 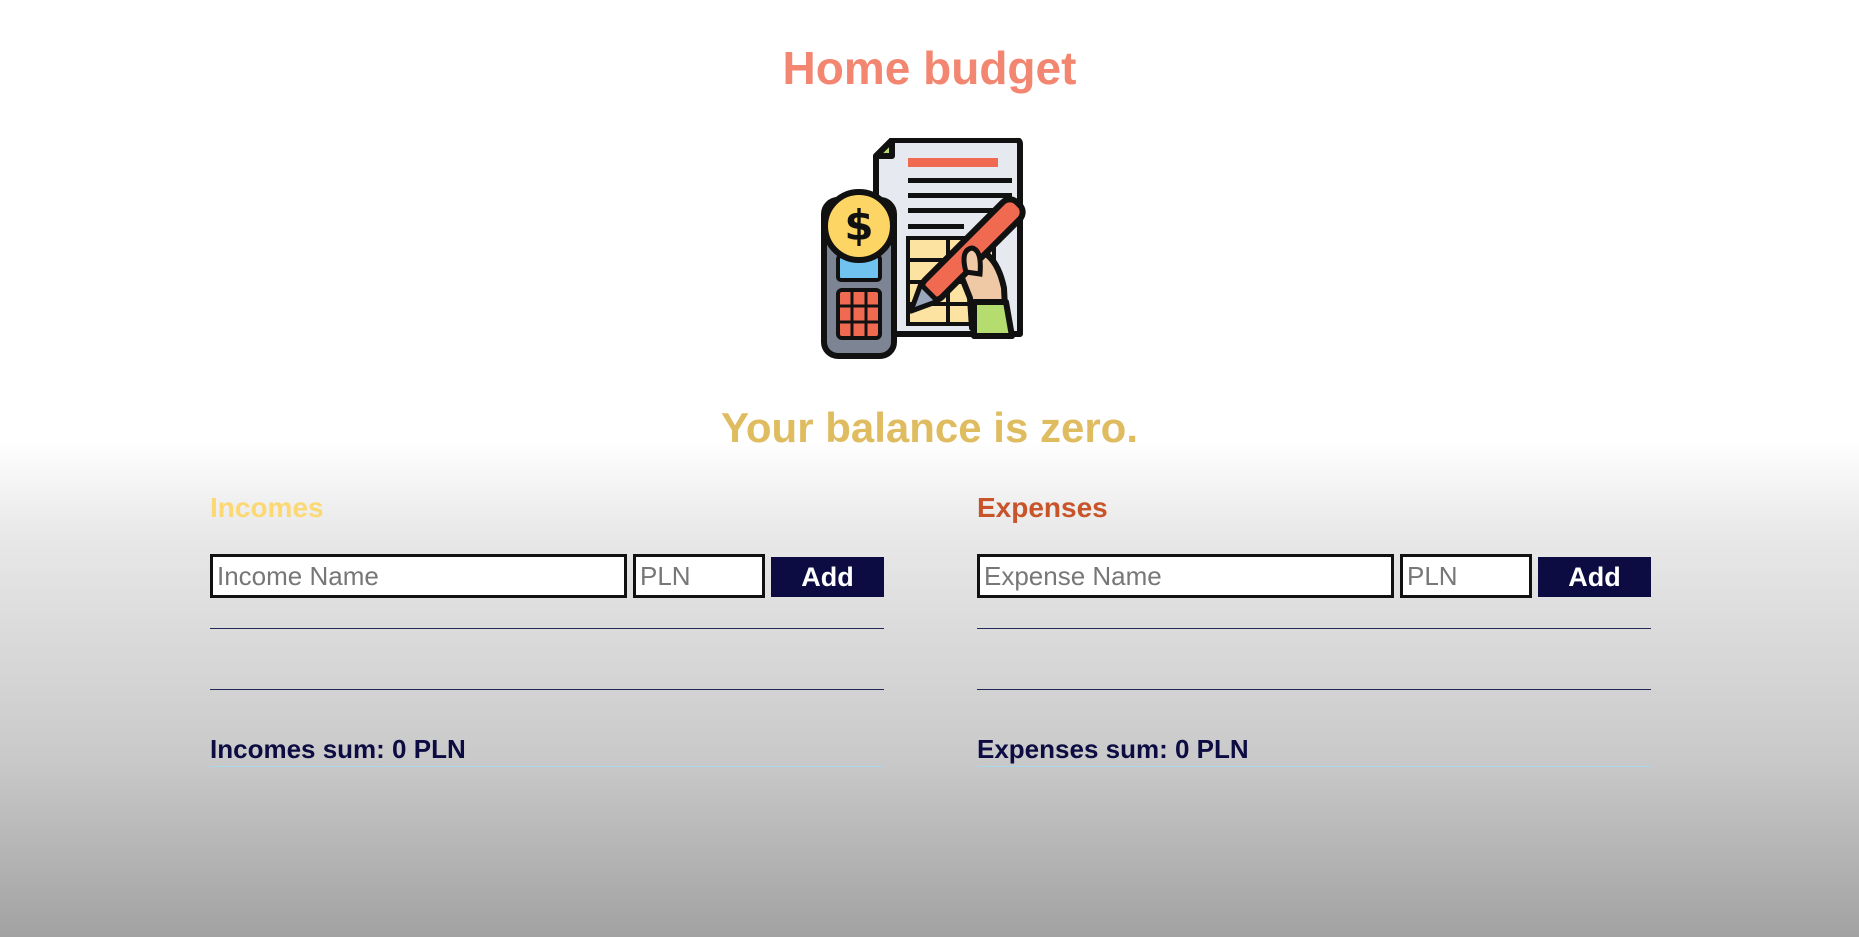 What do you see at coordinates (929, 68) in the screenshot?
I see `page-title: Home budget` at bounding box center [929, 68].